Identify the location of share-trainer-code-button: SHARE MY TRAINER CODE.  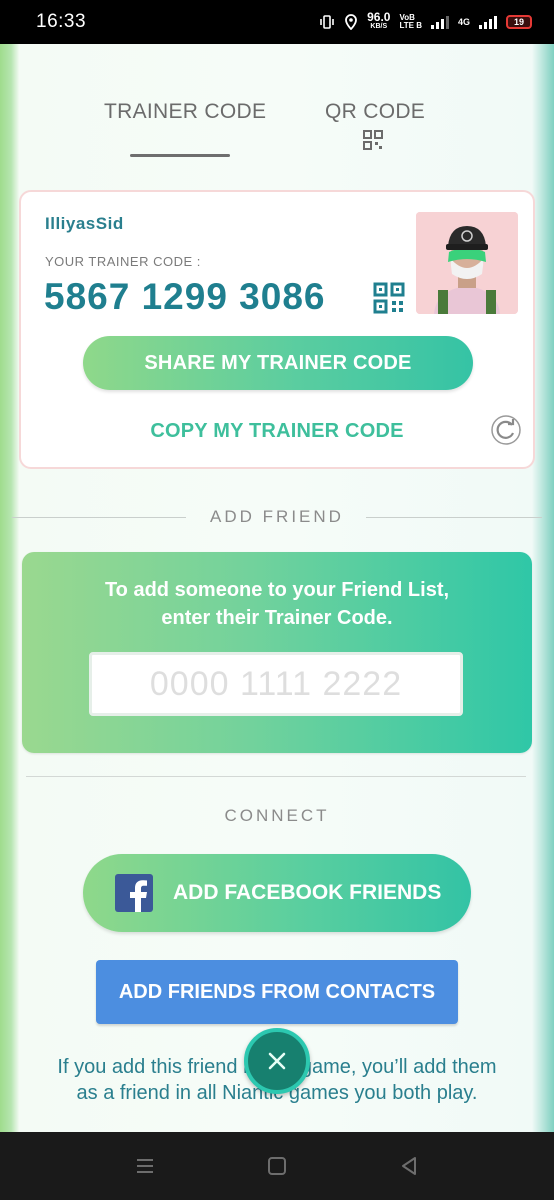
(278, 363).